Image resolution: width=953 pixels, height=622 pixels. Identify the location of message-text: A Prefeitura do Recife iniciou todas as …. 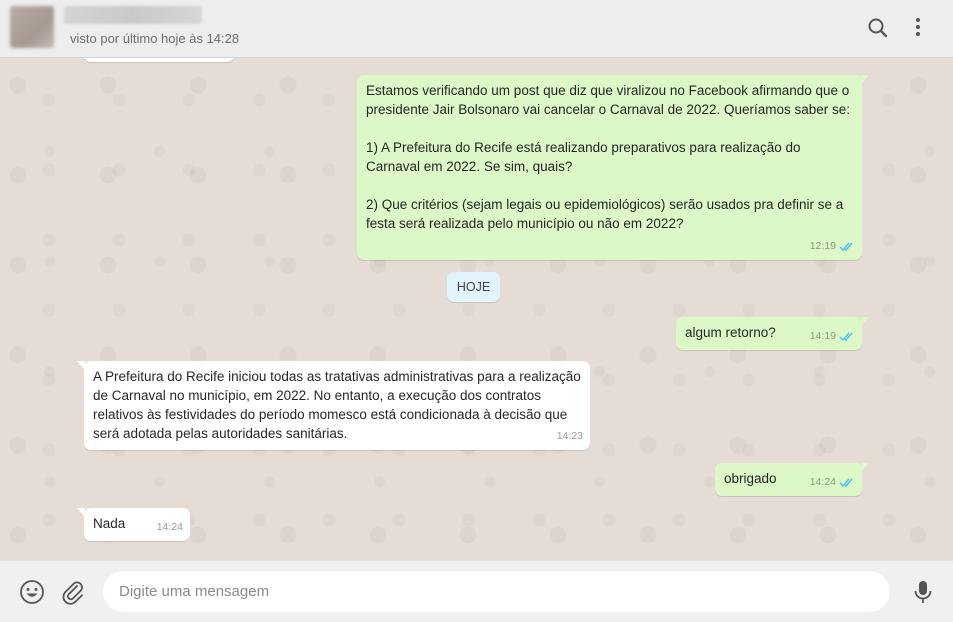
(337, 405).